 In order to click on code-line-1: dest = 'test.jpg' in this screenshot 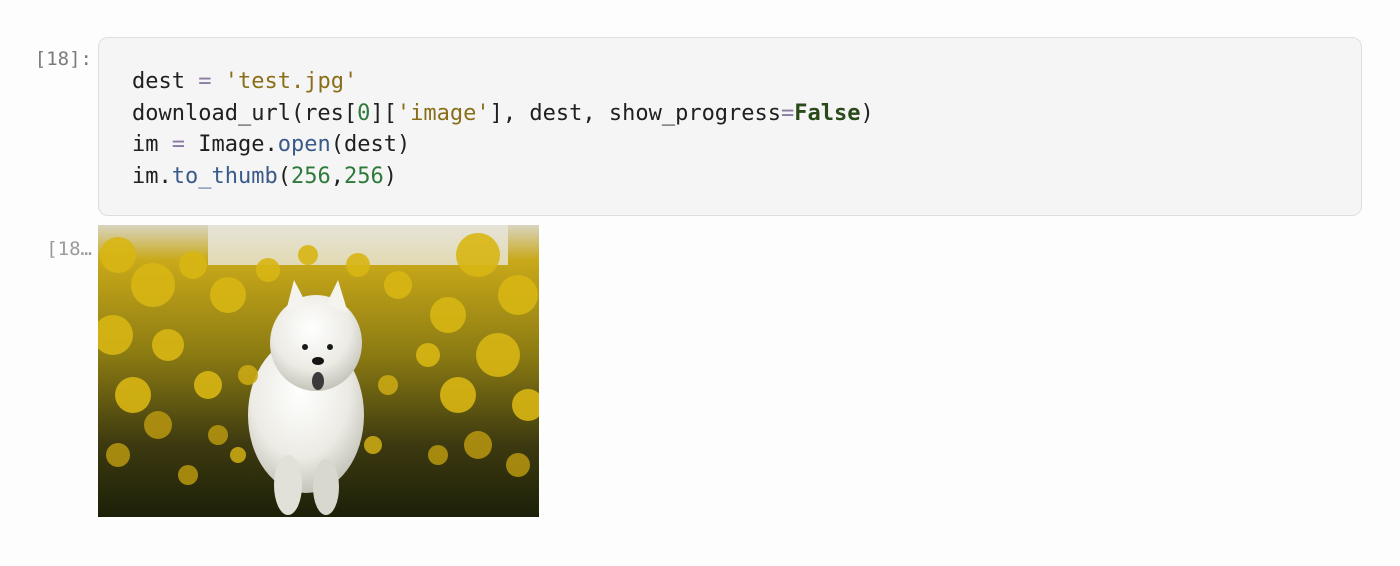, I will do `click(245, 81)`.